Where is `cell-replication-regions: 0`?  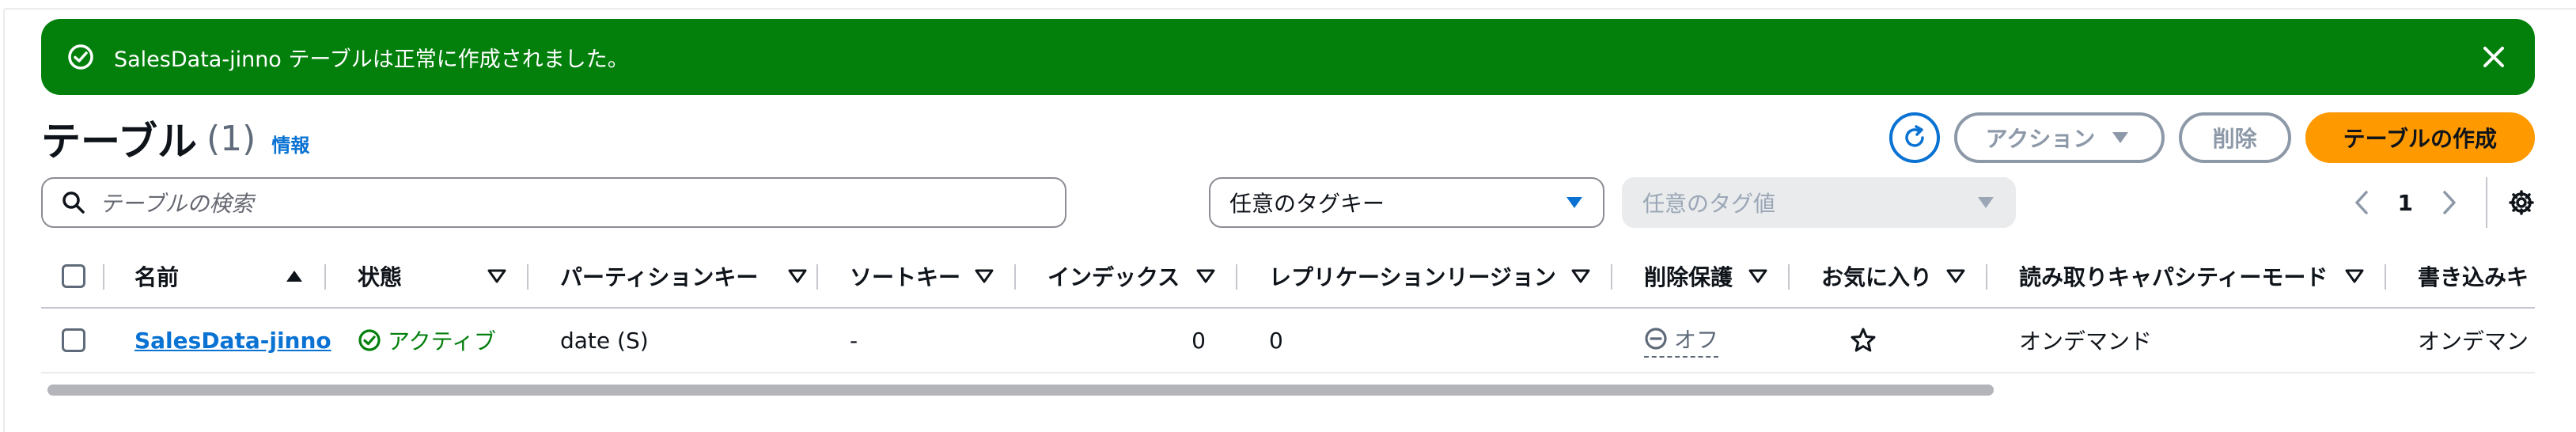
cell-replication-regions: 0 is located at coordinates (1424, 340).